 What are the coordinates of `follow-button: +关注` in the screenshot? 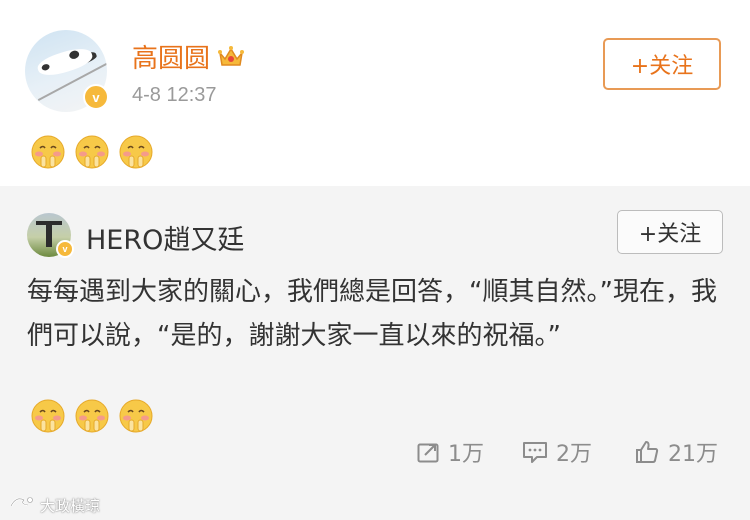 It's located at (662, 64).